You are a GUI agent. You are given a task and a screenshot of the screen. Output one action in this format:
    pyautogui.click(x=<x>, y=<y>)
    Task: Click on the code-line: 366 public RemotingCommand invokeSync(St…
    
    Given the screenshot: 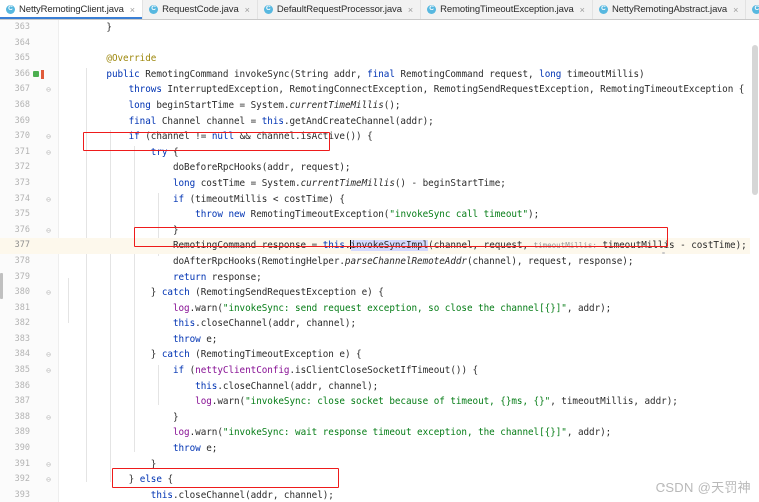 What is the action you would take?
    pyautogui.click(x=379, y=75)
    